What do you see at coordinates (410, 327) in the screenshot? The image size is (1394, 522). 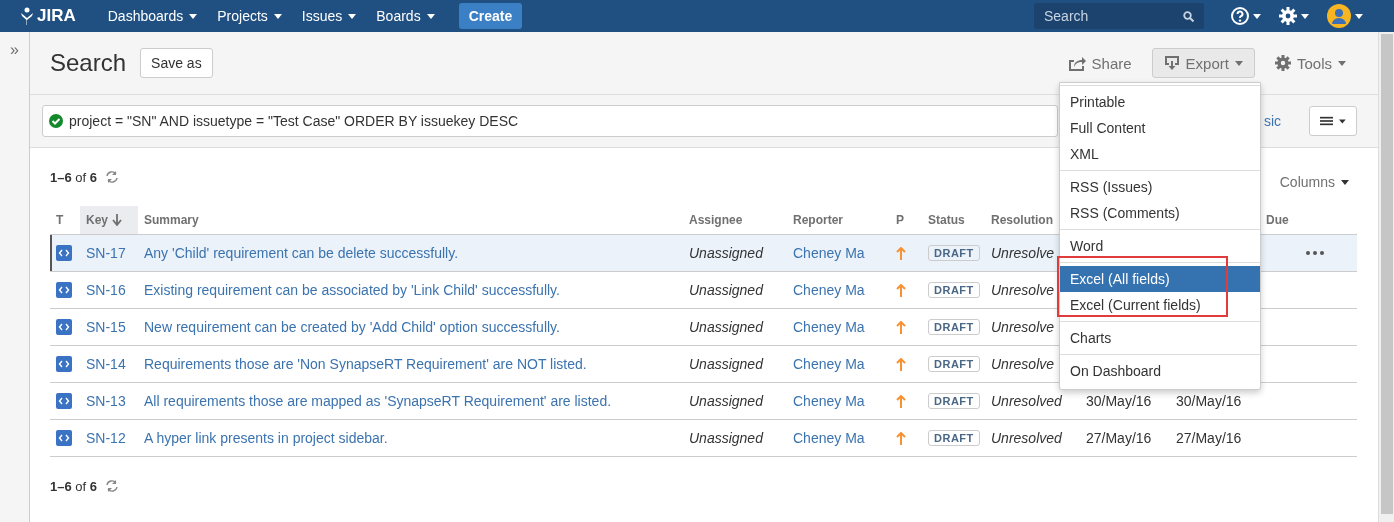 I see `issue-summary: New requirement can be created by 'Add Child' option successfully.` at bounding box center [410, 327].